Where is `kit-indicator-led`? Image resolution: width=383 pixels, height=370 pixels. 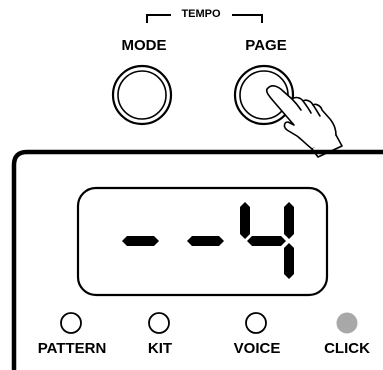 kit-indicator-led is located at coordinates (159, 323).